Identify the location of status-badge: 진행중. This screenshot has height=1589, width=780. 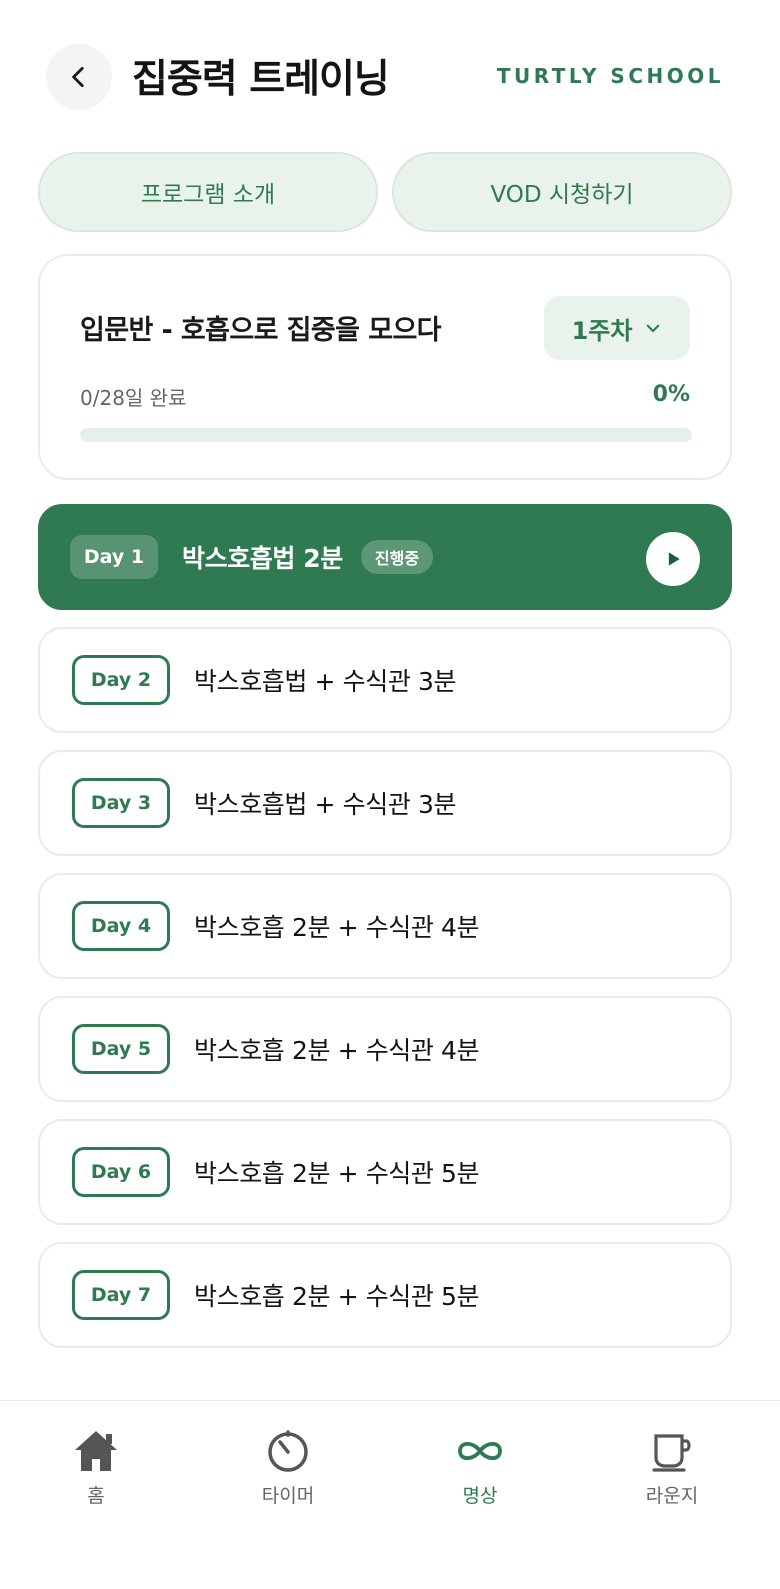
(397, 557).